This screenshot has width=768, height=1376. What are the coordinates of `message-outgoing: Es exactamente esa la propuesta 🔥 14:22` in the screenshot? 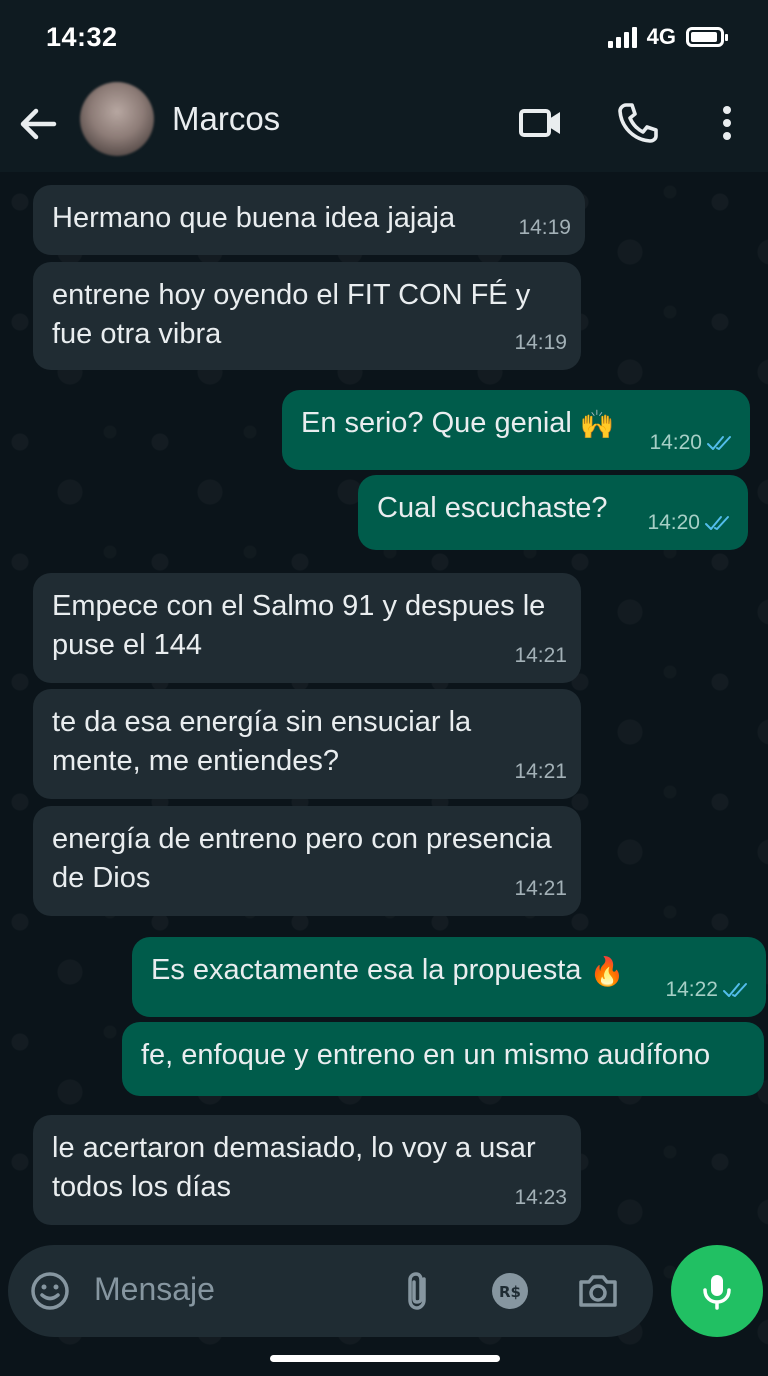 It's located at (449, 977).